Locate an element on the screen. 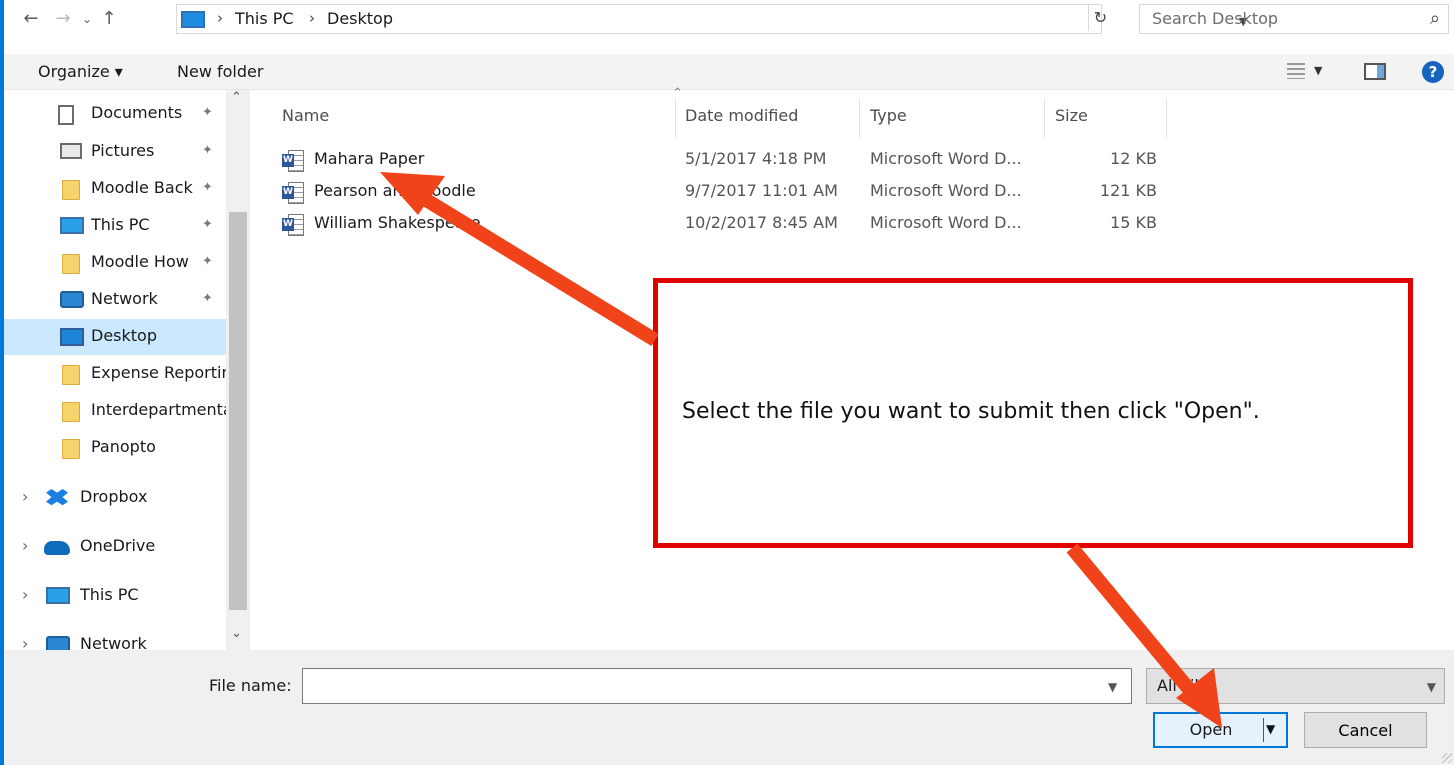 This screenshot has height=765, width=1454. file-date: 10/2/2017 8:45 AM is located at coordinates (761, 222).